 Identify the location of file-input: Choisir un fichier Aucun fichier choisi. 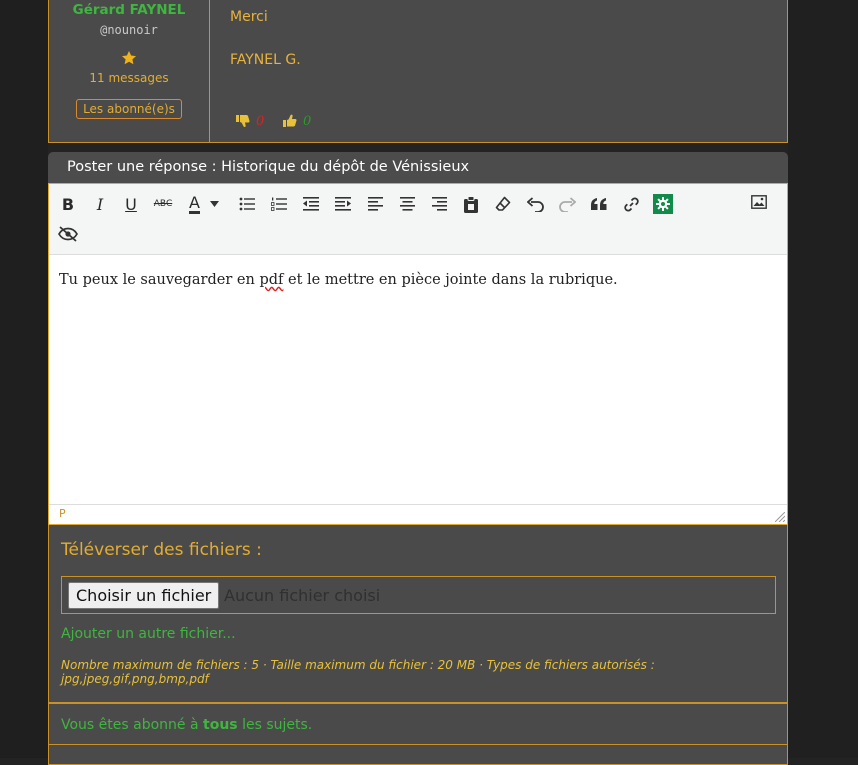
(418, 595).